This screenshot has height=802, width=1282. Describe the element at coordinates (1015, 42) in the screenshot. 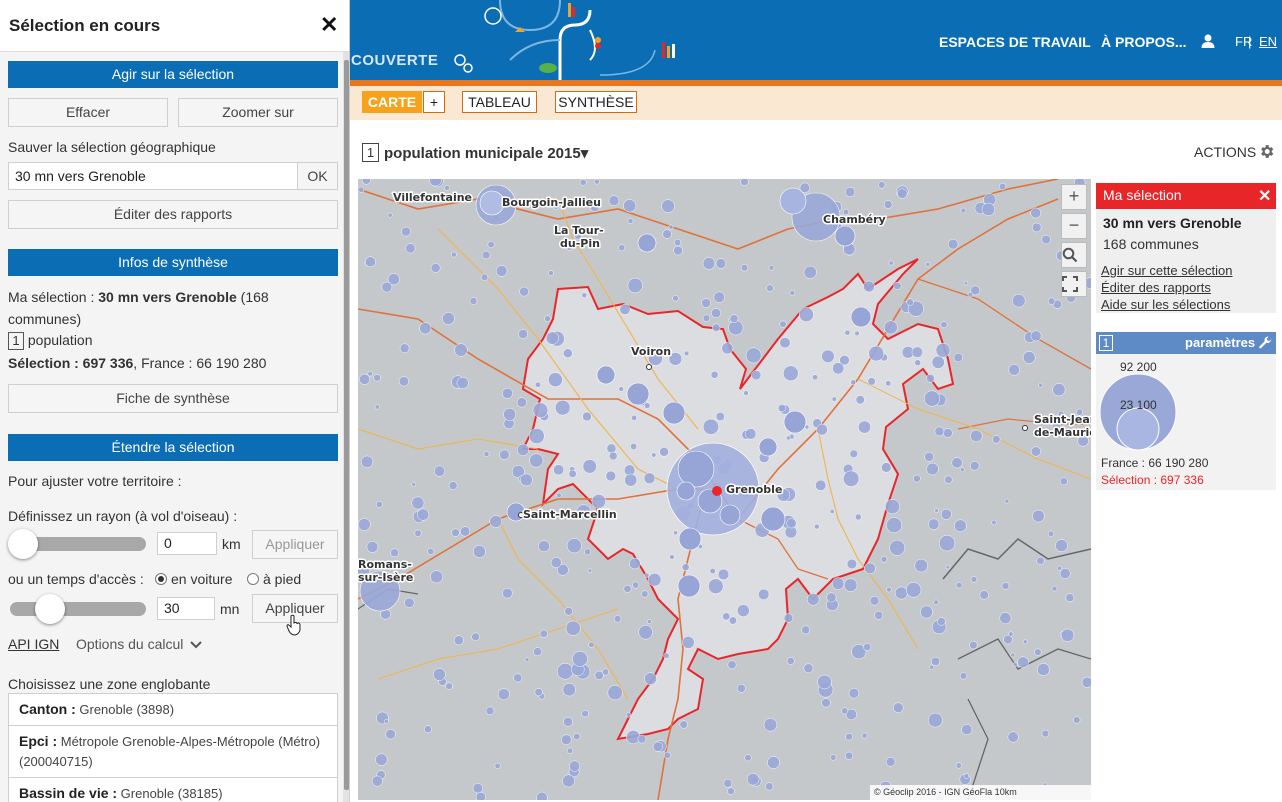

I see `nav-workspaces: ESPACES DE TRAVAIL` at that location.